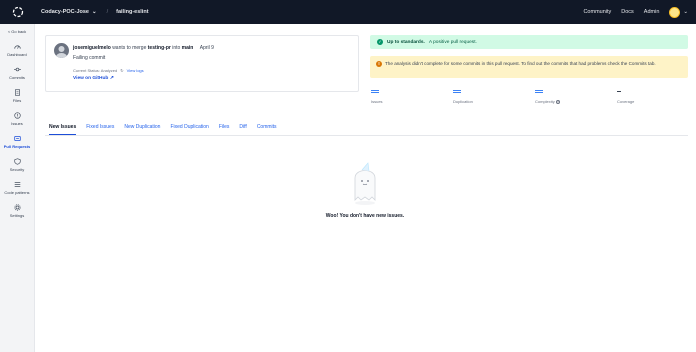 This screenshot has width=696, height=352. I want to click on tab-commits: Commits, so click(267, 127).